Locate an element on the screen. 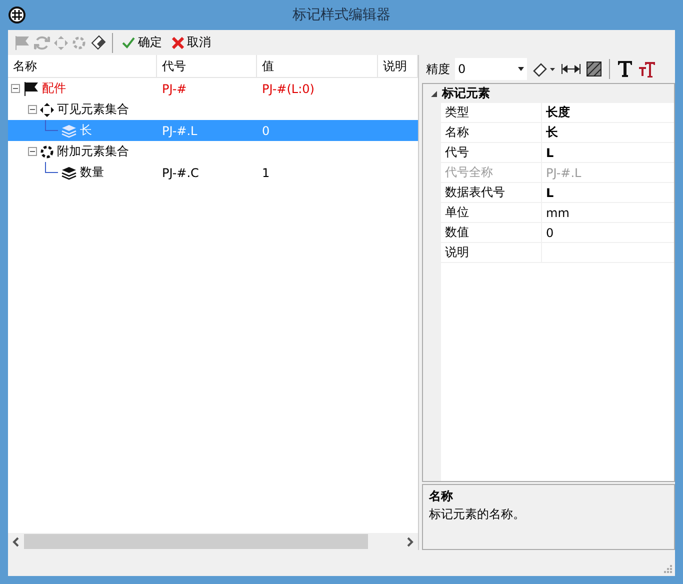  flag-icon is located at coordinates (31, 88).